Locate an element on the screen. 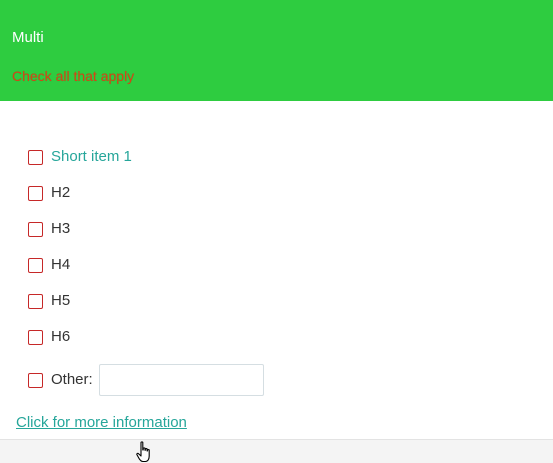 Image resolution: width=553 pixels, height=463 pixels. option-label: H5 is located at coordinates (61, 300).